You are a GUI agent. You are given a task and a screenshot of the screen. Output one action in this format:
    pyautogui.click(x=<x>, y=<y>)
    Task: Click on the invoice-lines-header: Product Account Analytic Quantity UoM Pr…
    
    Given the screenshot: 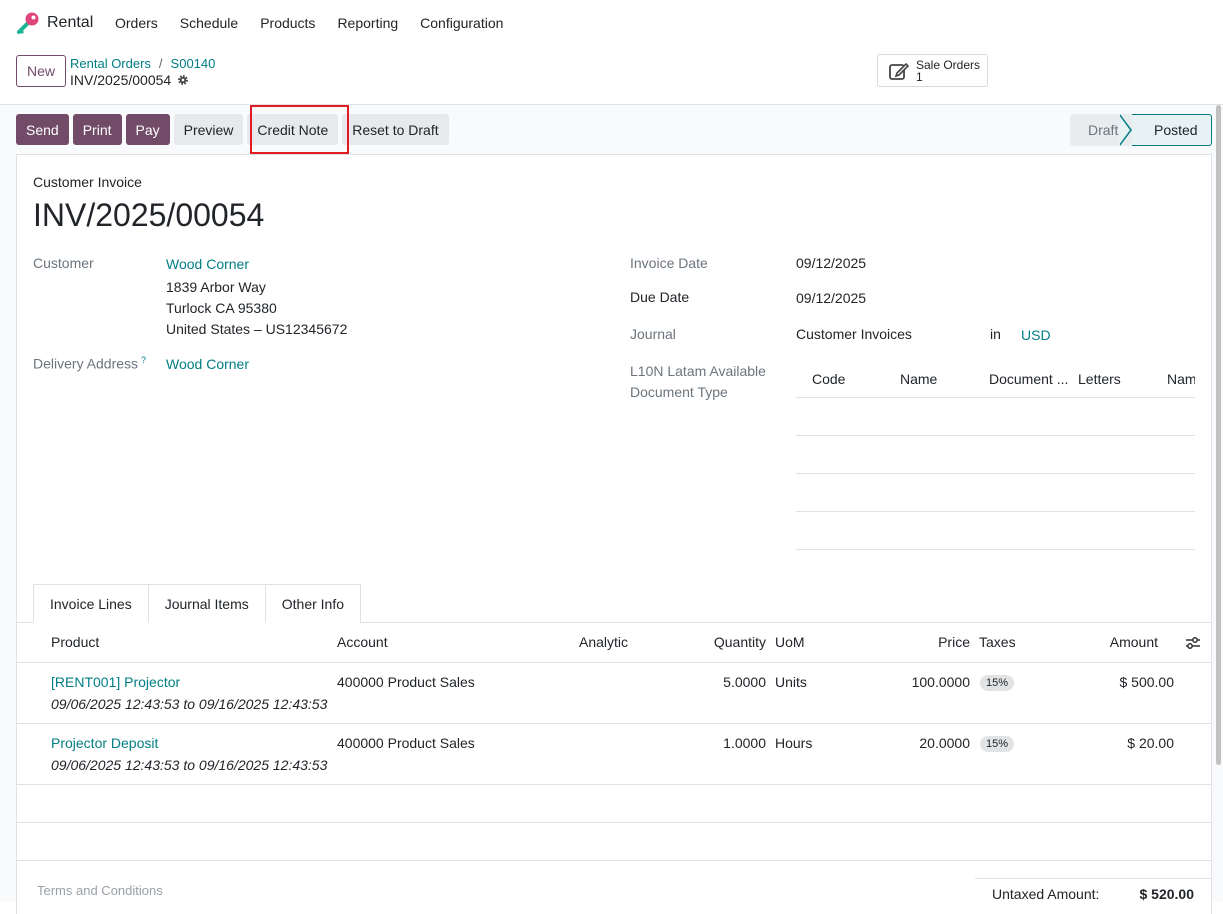 What is the action you would take?
    pyautogui.click(x=614, y=643)
    